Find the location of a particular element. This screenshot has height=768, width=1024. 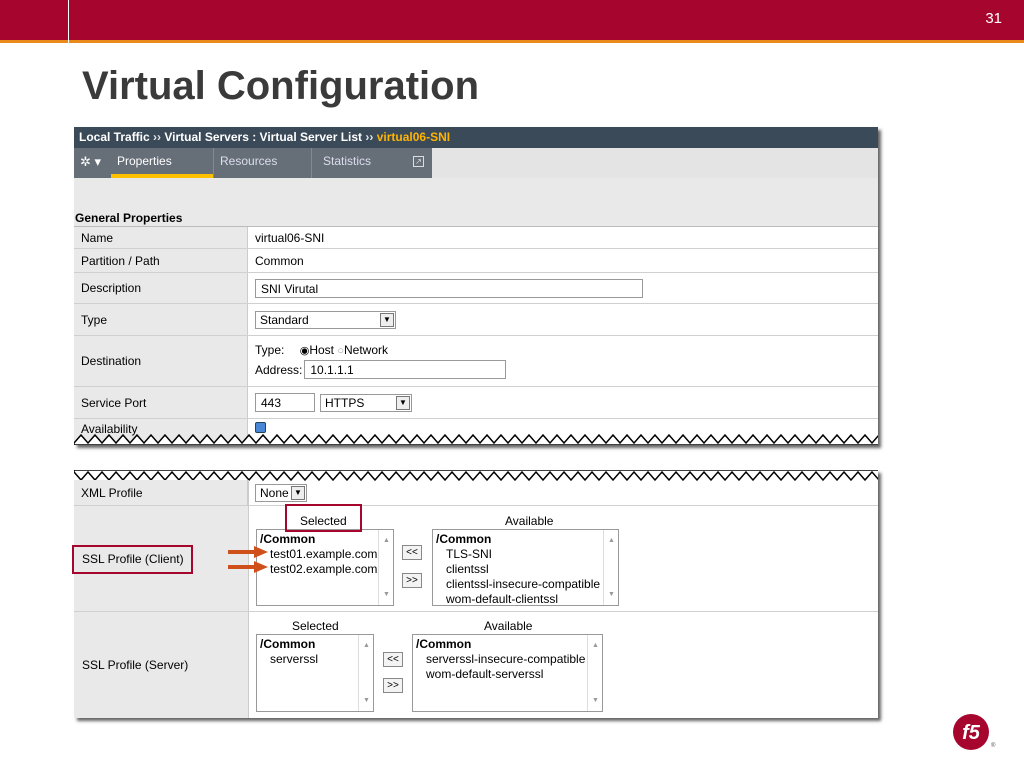

tab-group: ✲ ▾ Properties Resources Statistics ↗ is located at coordinates (253, 163).